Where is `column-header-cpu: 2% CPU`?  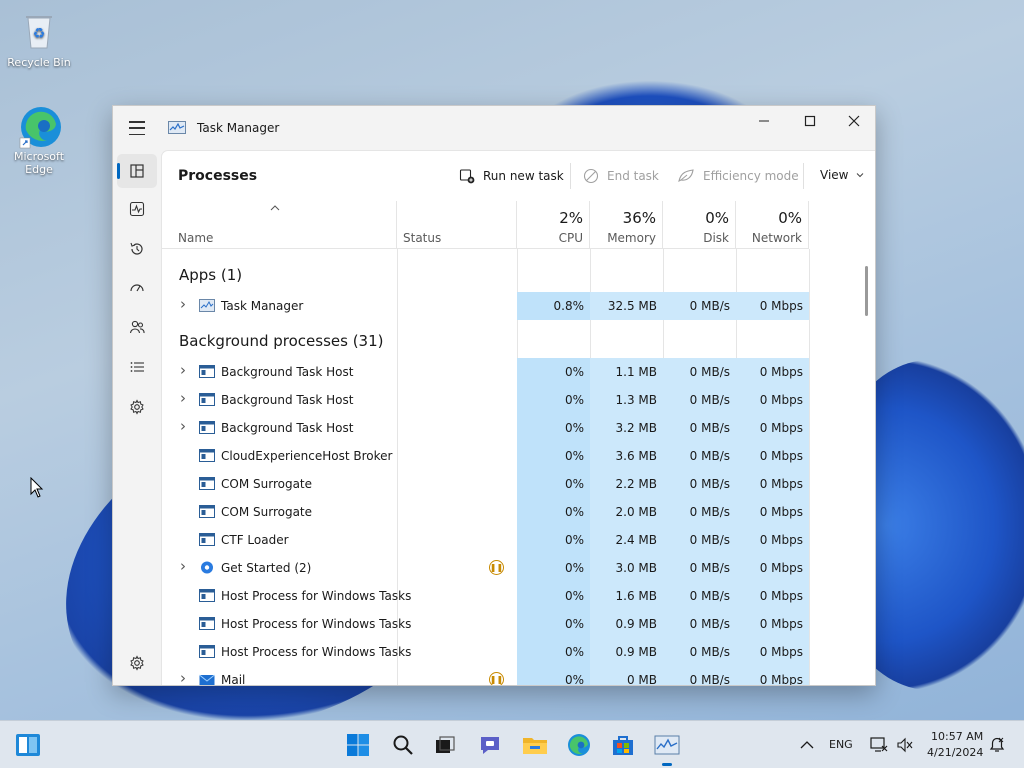
column-header-cpu: 2% CPU is located at coordinates (553, 225).